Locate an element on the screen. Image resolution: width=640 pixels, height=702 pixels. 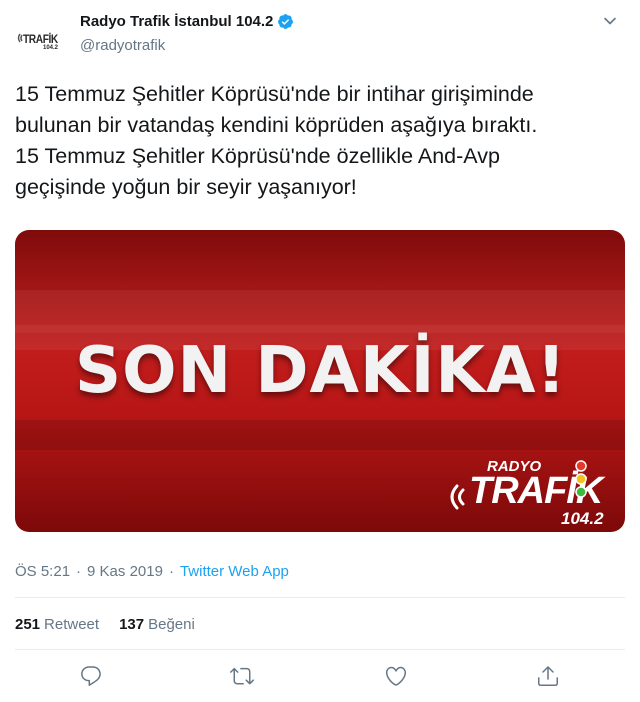
chevron-down-icon is located at coordinates (610, 21).